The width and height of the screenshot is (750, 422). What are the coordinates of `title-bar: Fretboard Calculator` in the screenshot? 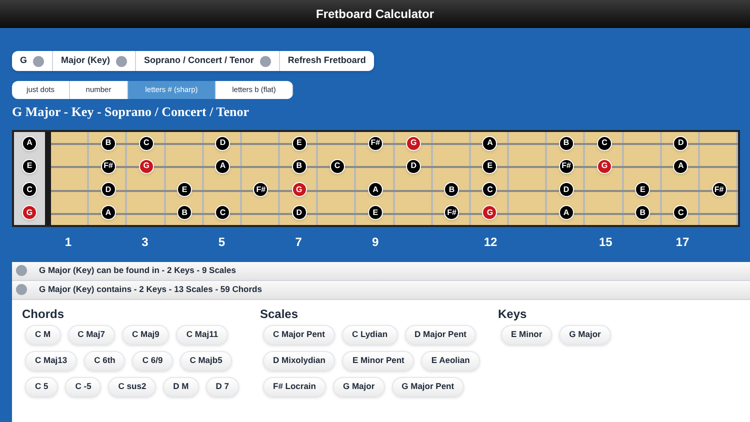 It's located at (375, 14).